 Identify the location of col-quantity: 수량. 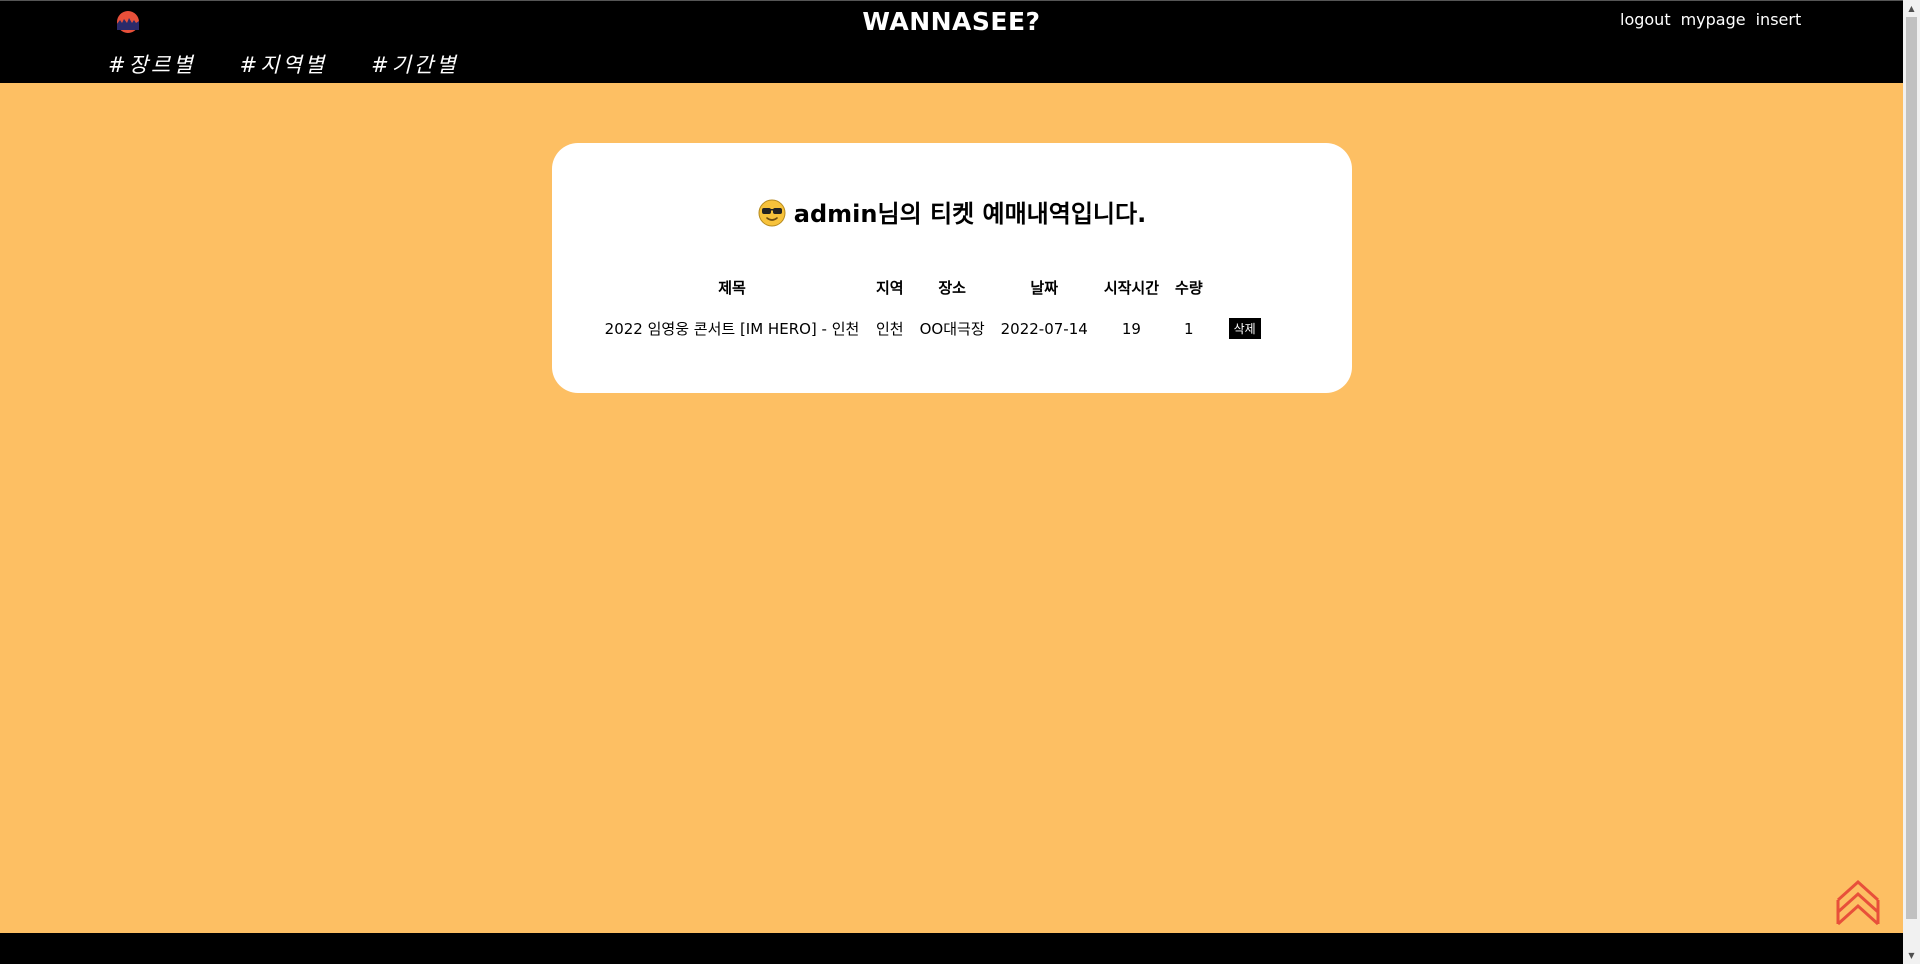
(1189, 288).